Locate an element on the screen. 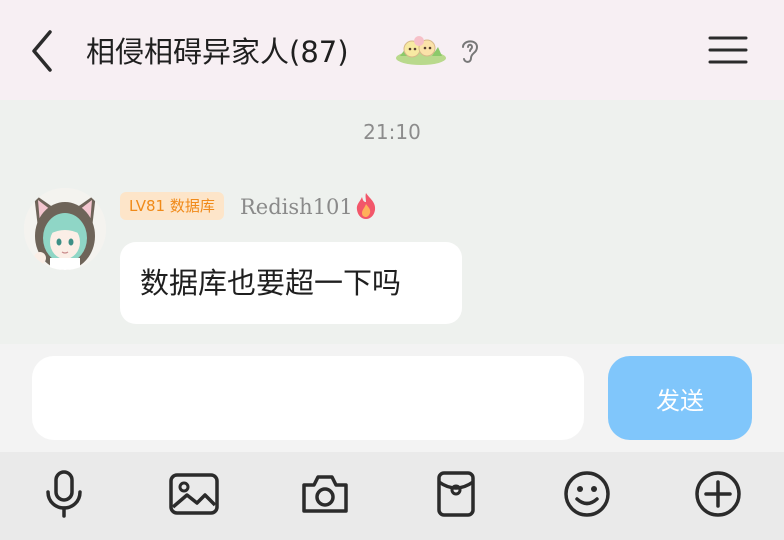 Image resolution: width=784 pixels, height=540 pixels. avatar is located at coordinates (65, 229).